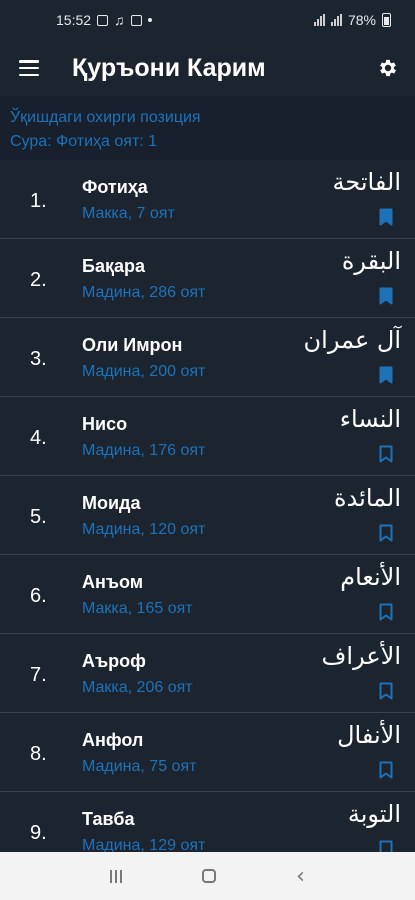 Image resolution: width=415 pixels, height=900 pixels. What do you see at coordinates (169, 67) in the screenshot?
I see `app-title: Қуръони Карим` at bounding box center [169, 67].